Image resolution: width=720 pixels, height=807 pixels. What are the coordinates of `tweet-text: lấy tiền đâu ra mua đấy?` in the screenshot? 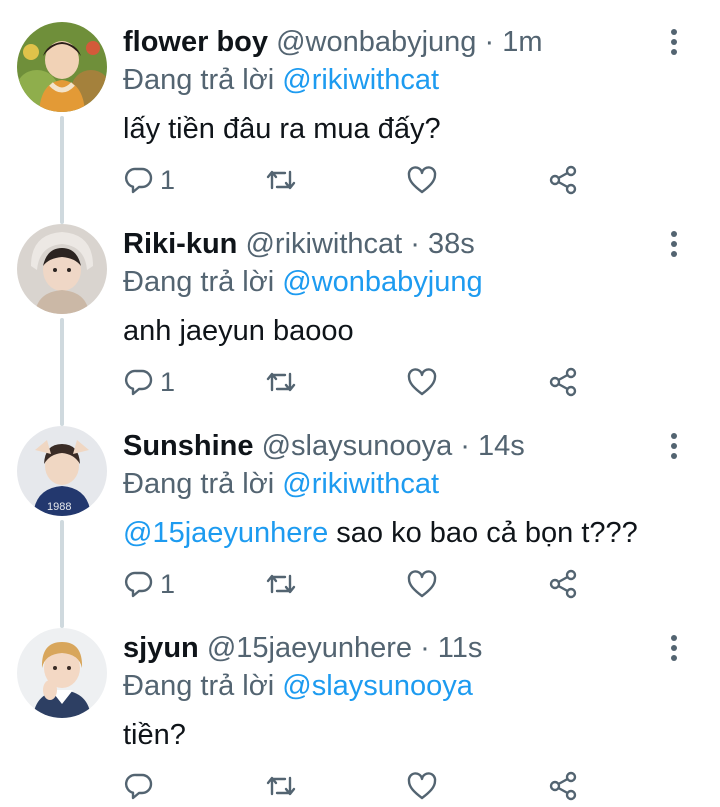 It's located at (282, 129).